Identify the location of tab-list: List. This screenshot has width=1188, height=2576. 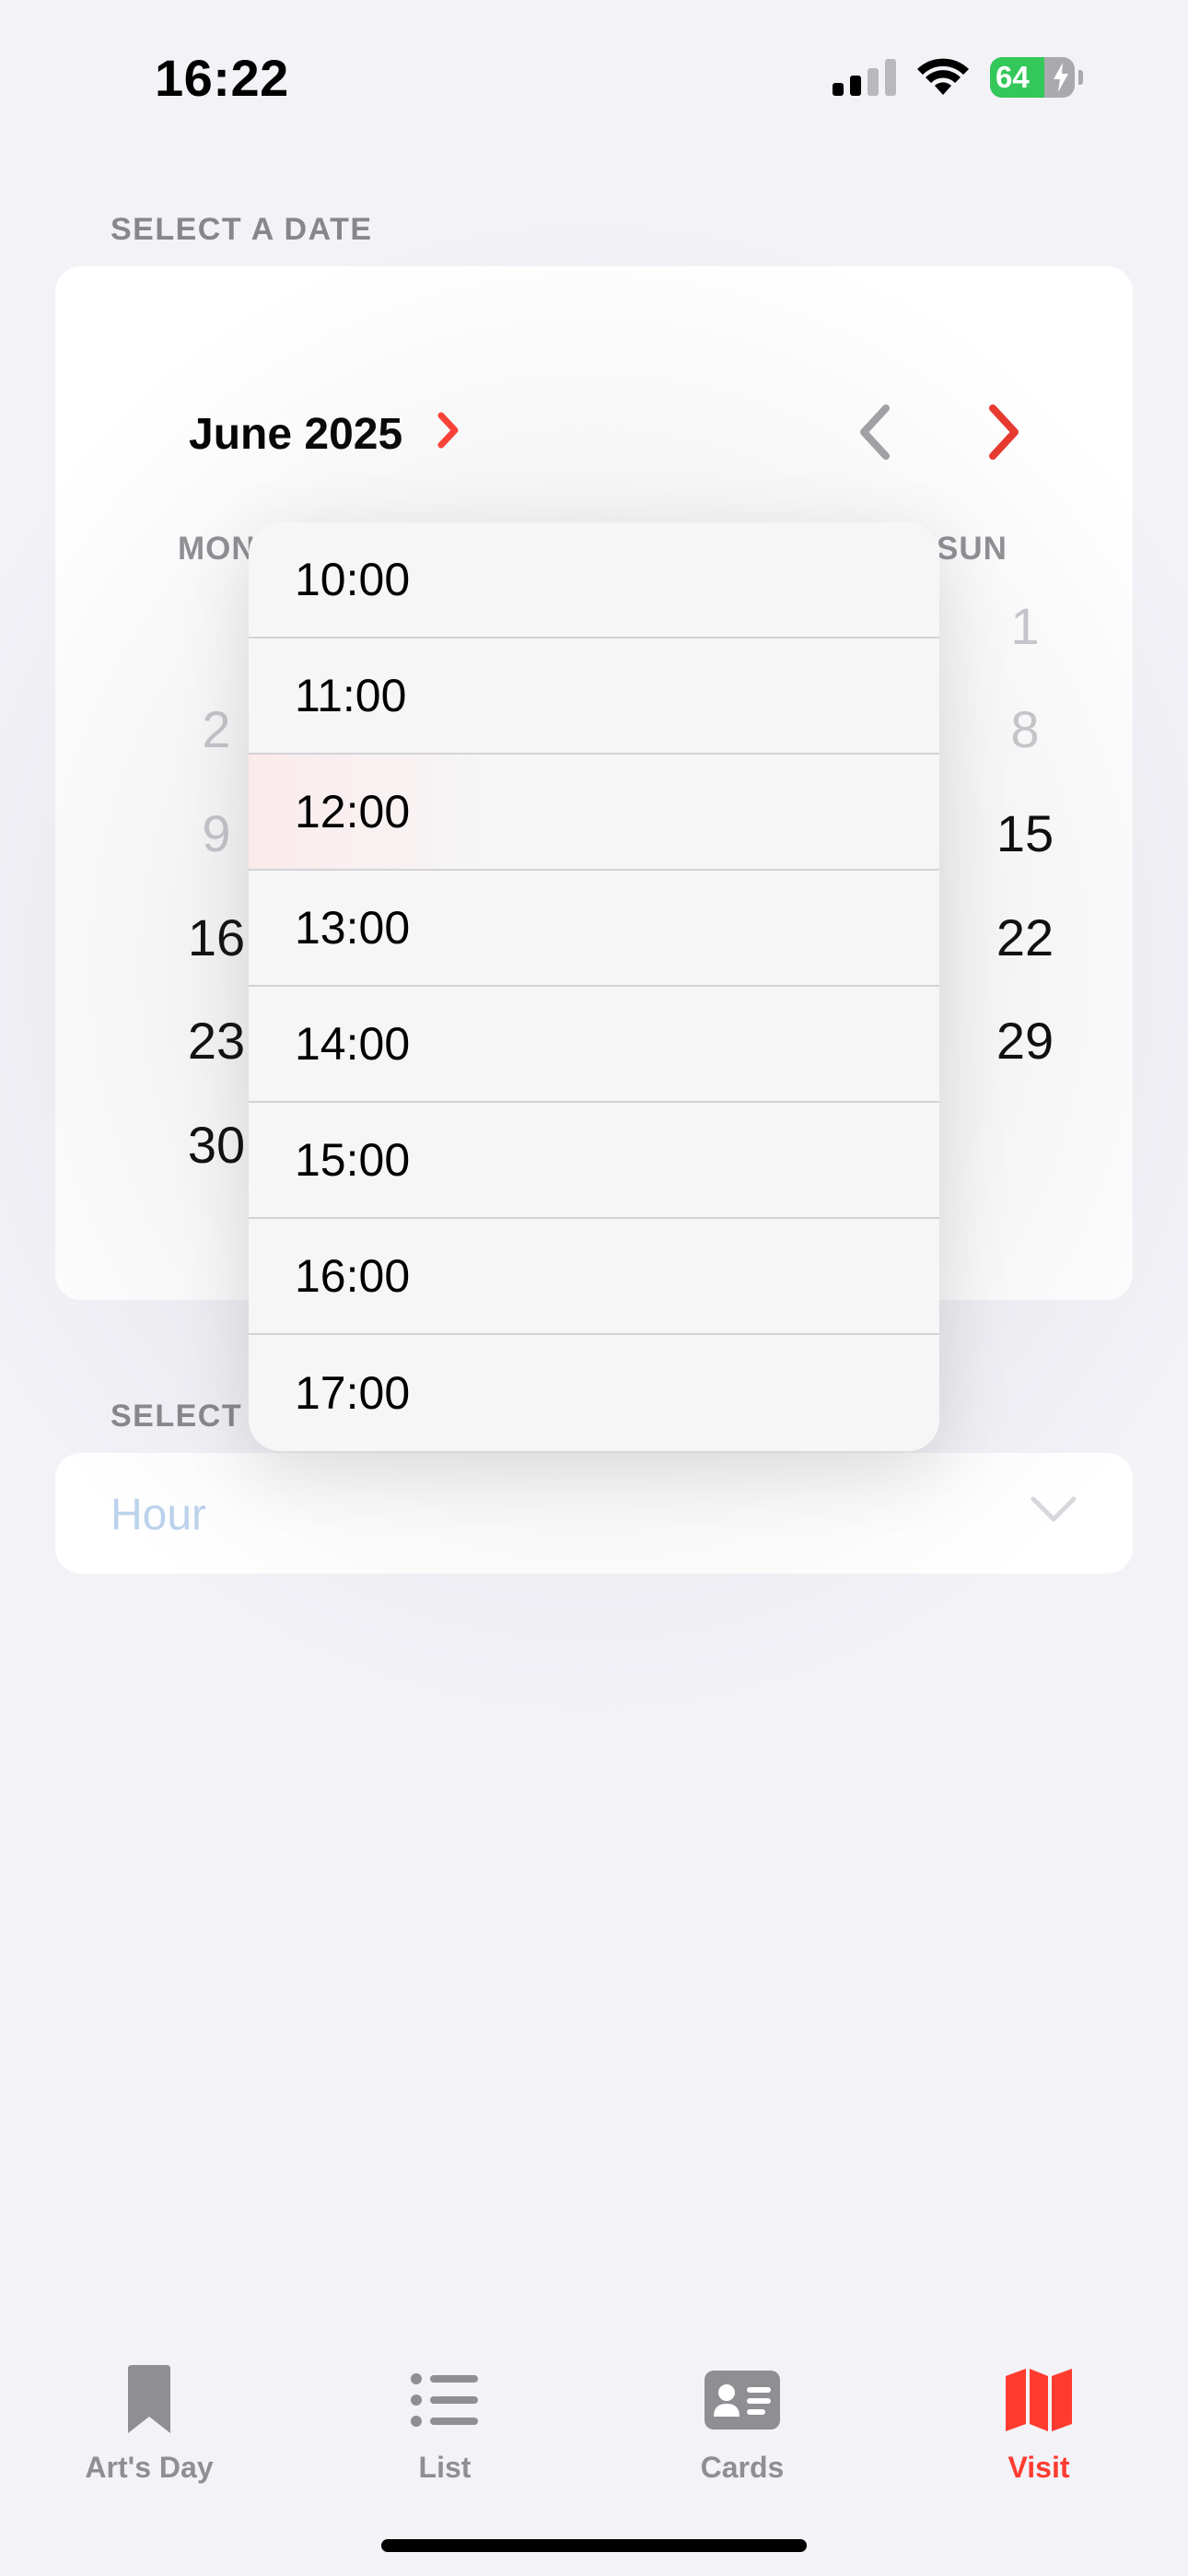
(445, 2422).